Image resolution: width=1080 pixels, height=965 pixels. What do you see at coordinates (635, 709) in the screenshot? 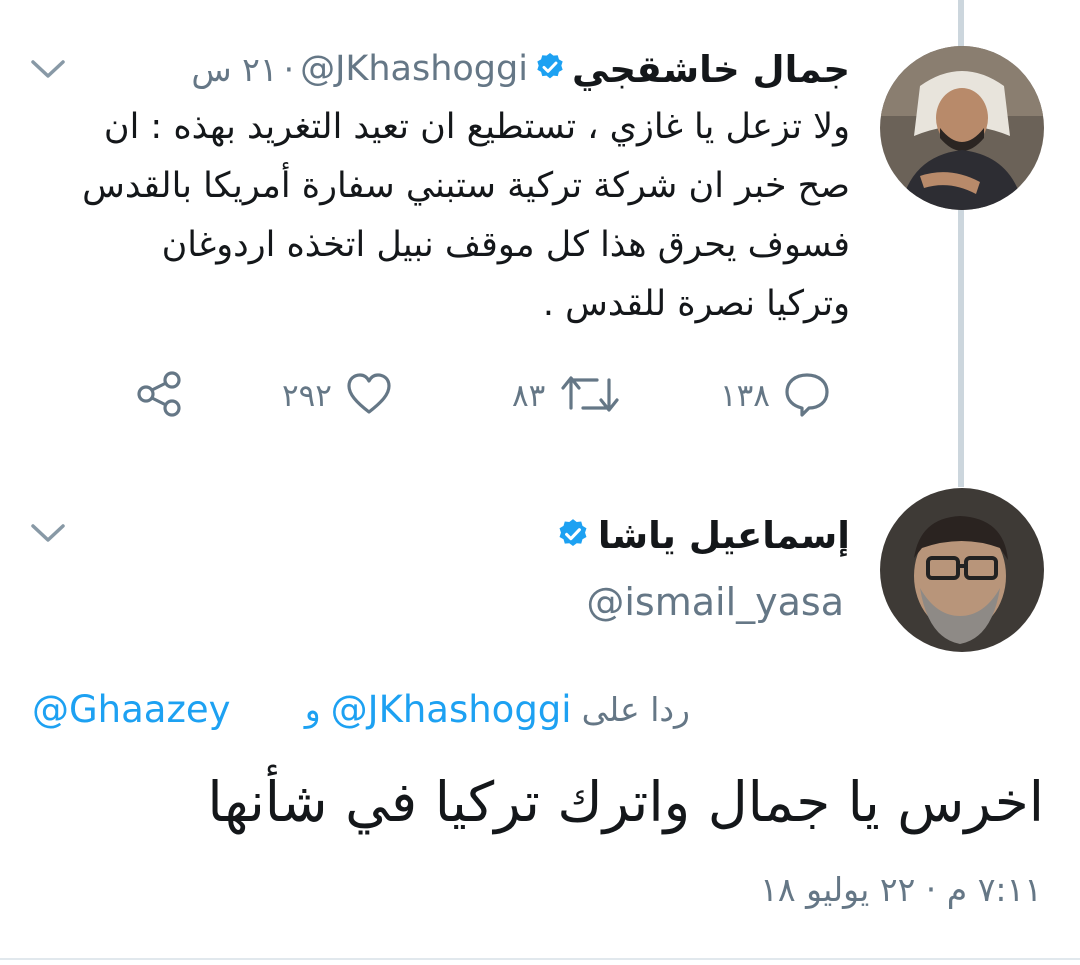
I see `replying-to-label: ردا على` at bounding box center [635, 709].